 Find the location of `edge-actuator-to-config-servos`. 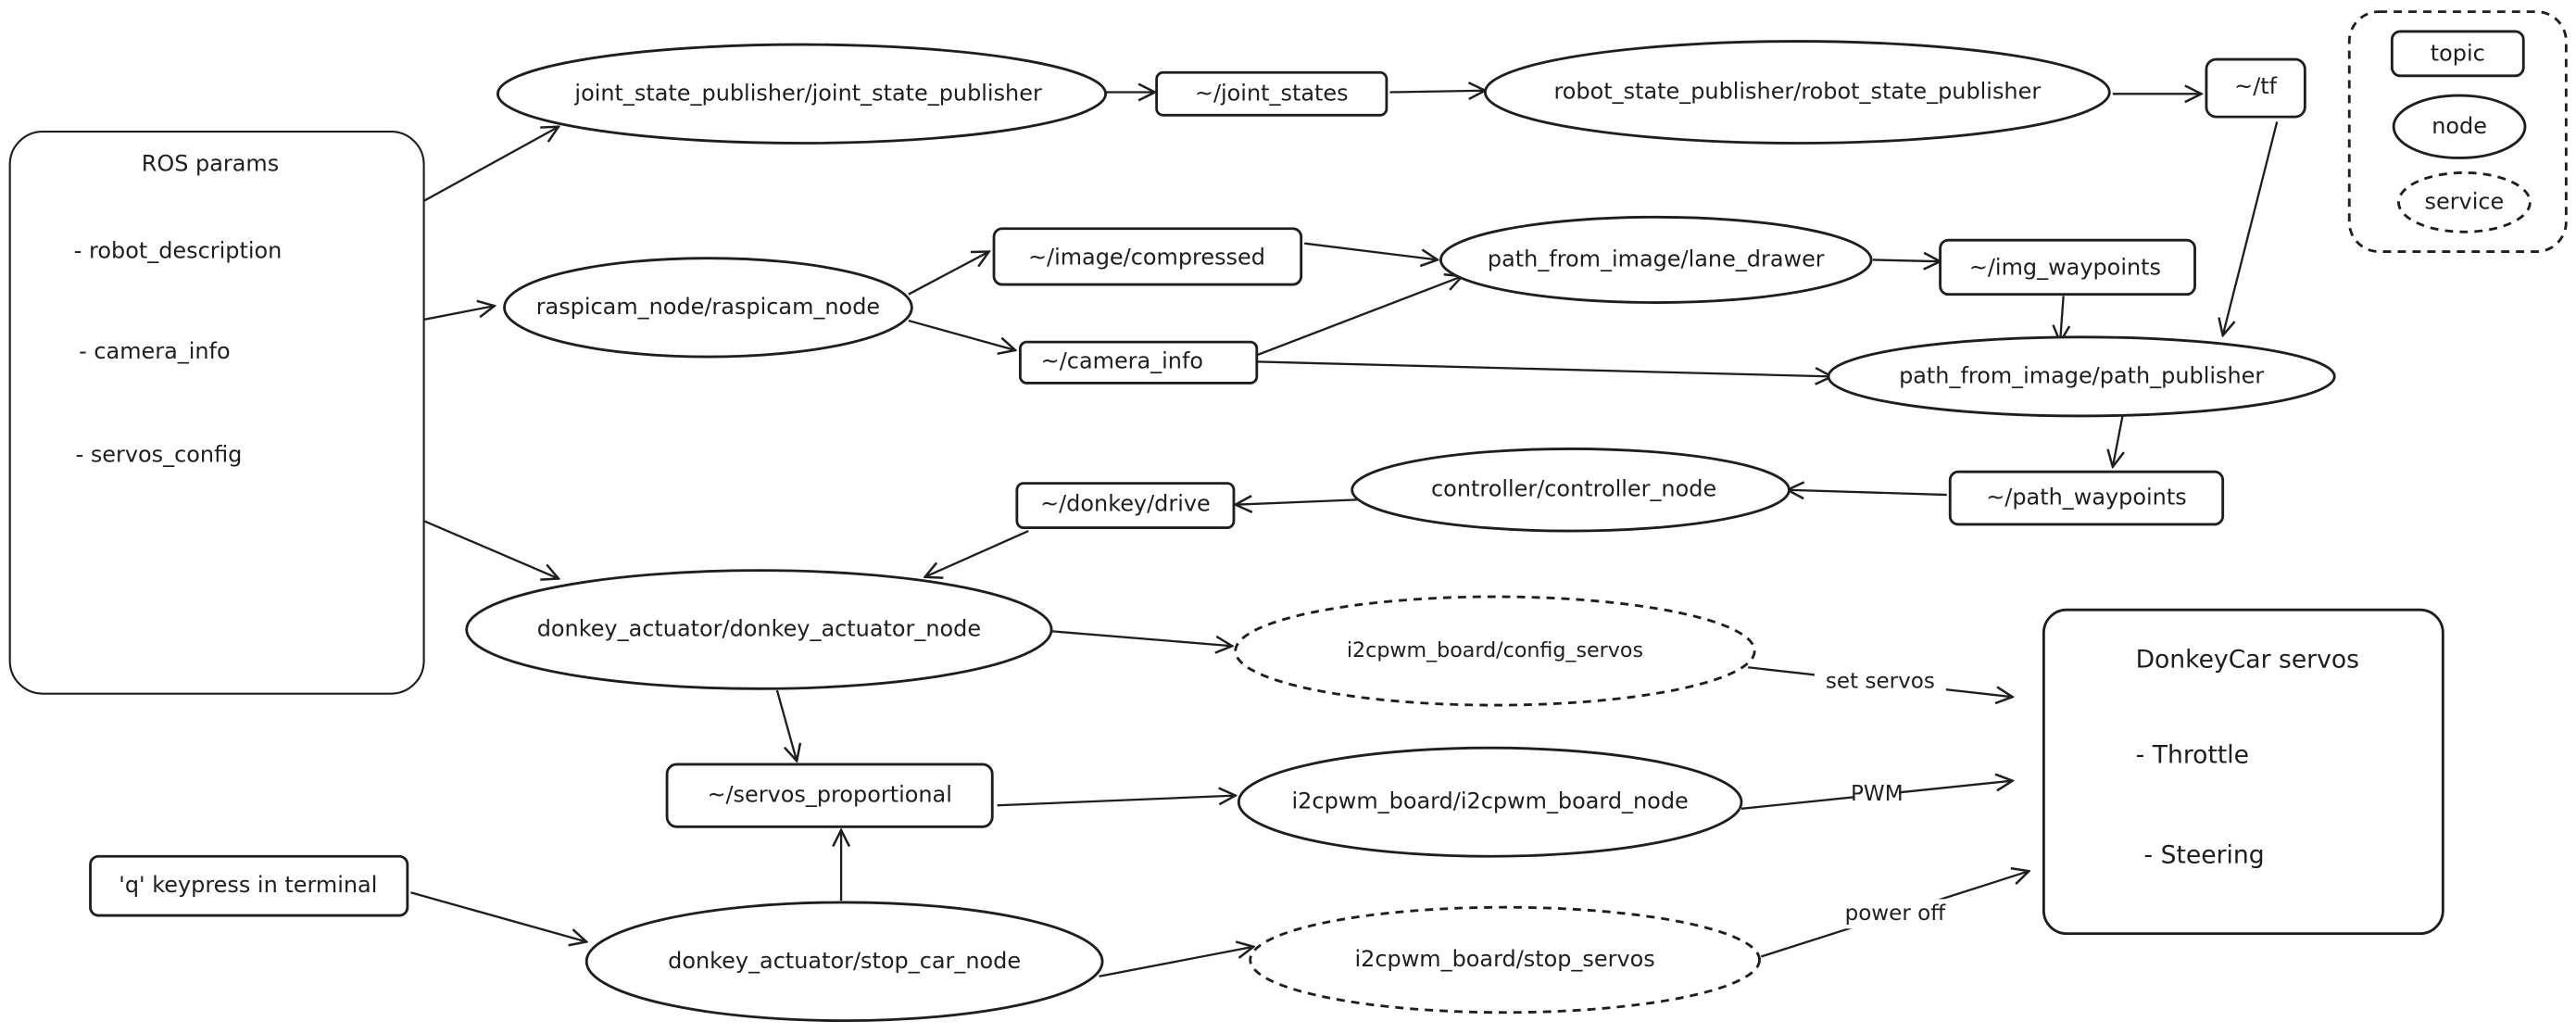

edge-actuator-to-config-servos is located at coordinates (1141, 638).